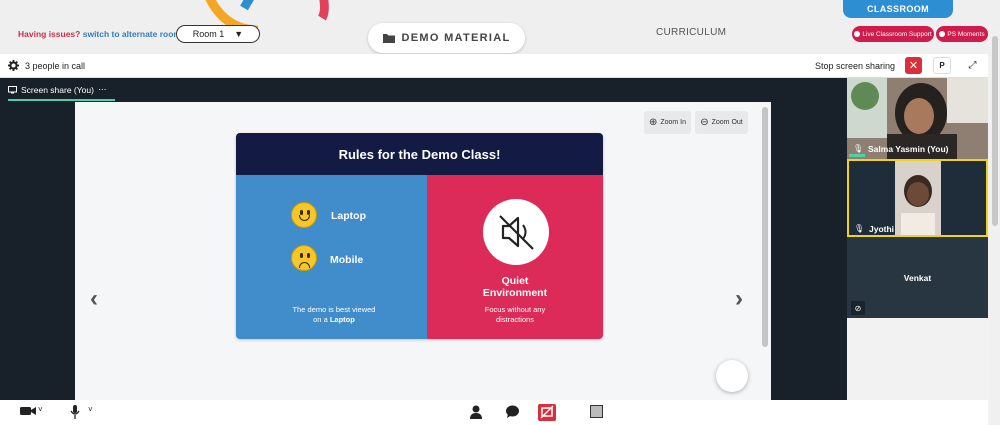 The height and width of the screenshot is (425, 1000). Describe the element at coordinates (208, 34) in the screenshot. I see `room-select-value: Room 1` at that location.